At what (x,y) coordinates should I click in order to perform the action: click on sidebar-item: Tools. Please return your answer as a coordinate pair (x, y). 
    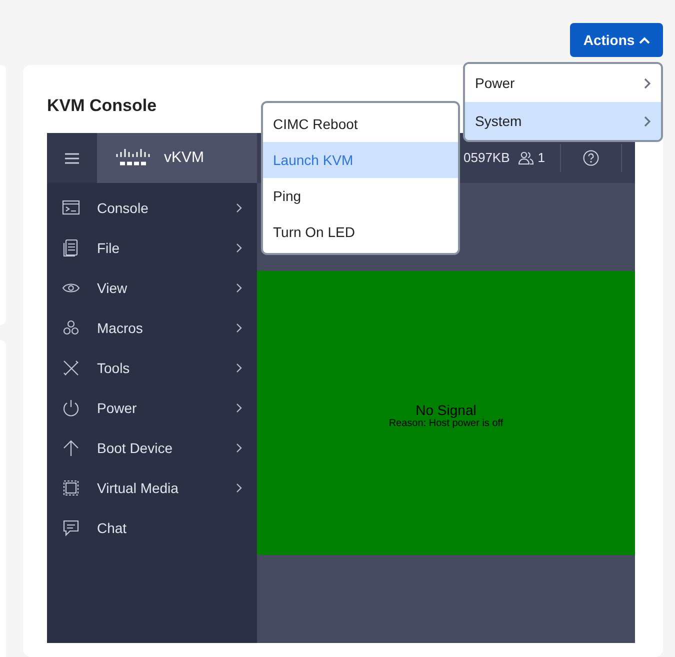
    Looking at the image, I should click on (152, 368).